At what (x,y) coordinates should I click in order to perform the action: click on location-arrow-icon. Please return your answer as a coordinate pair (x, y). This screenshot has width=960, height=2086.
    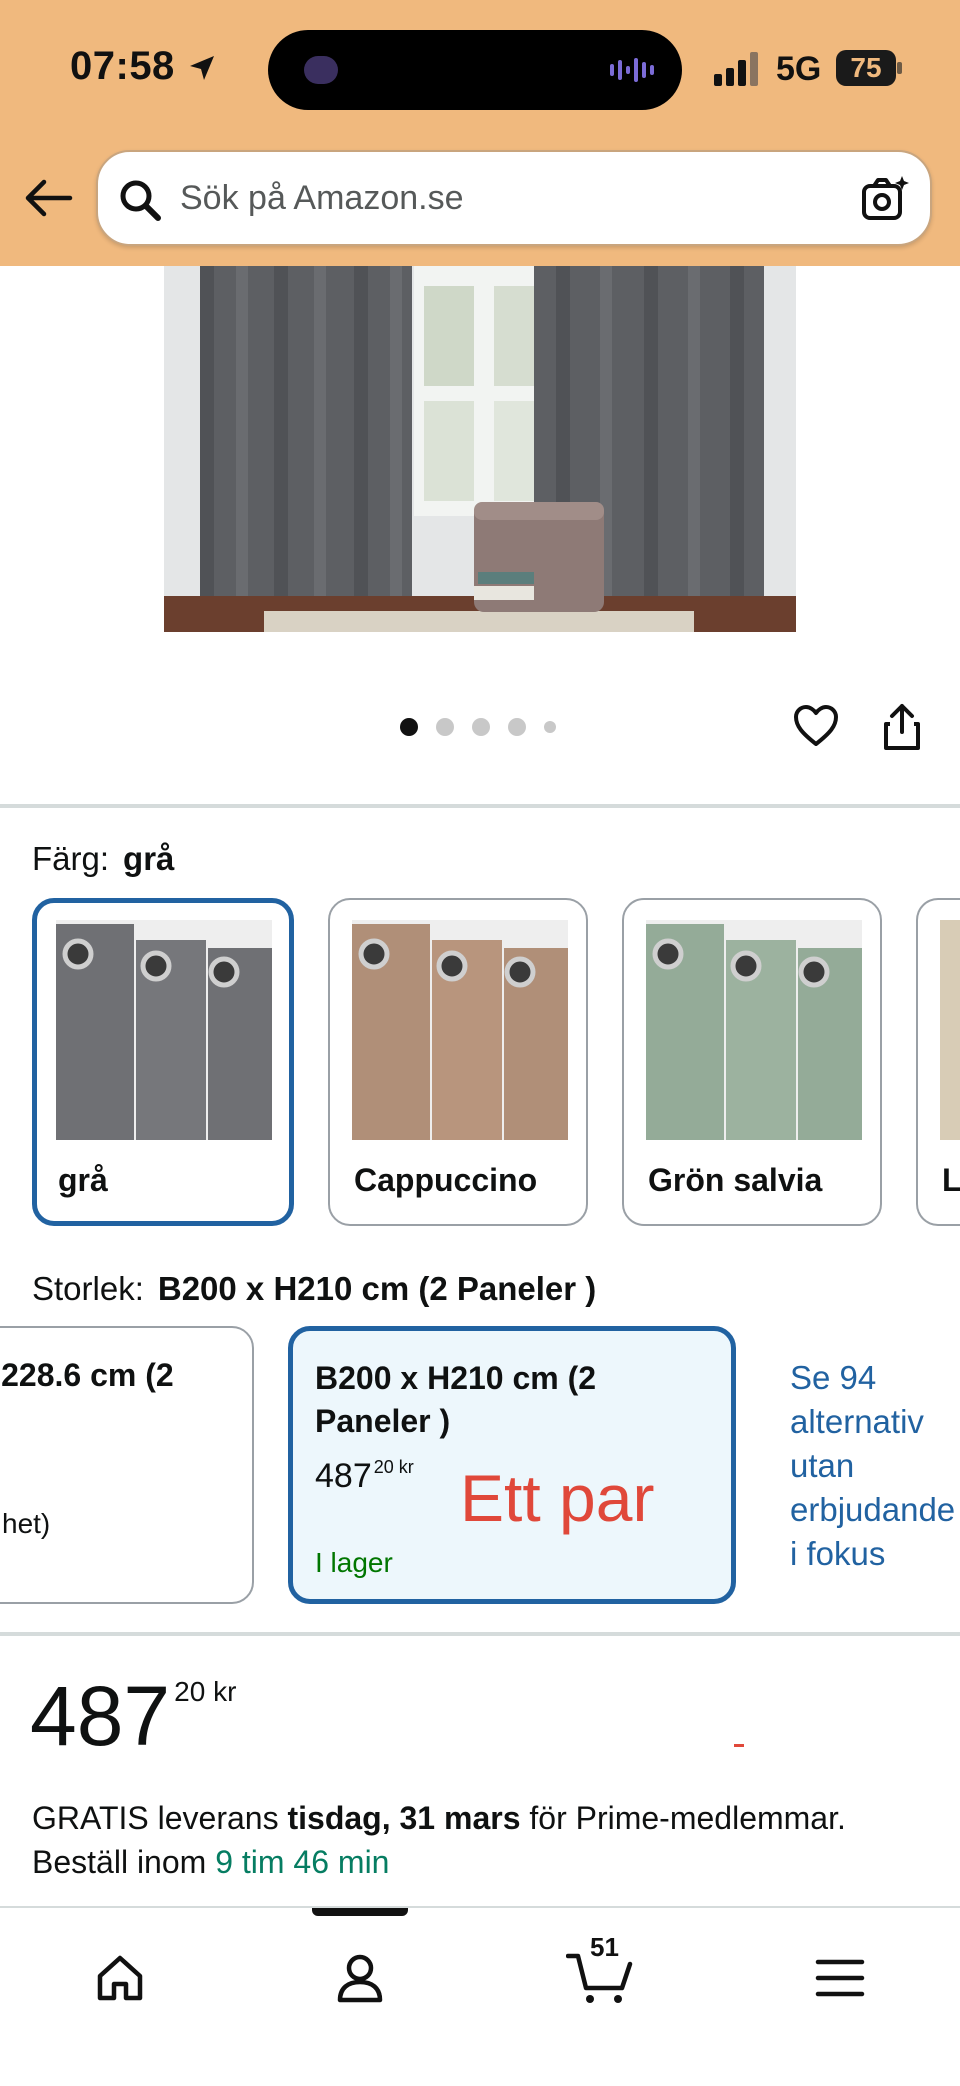
    Looking at the image, I should click on (202, 68).